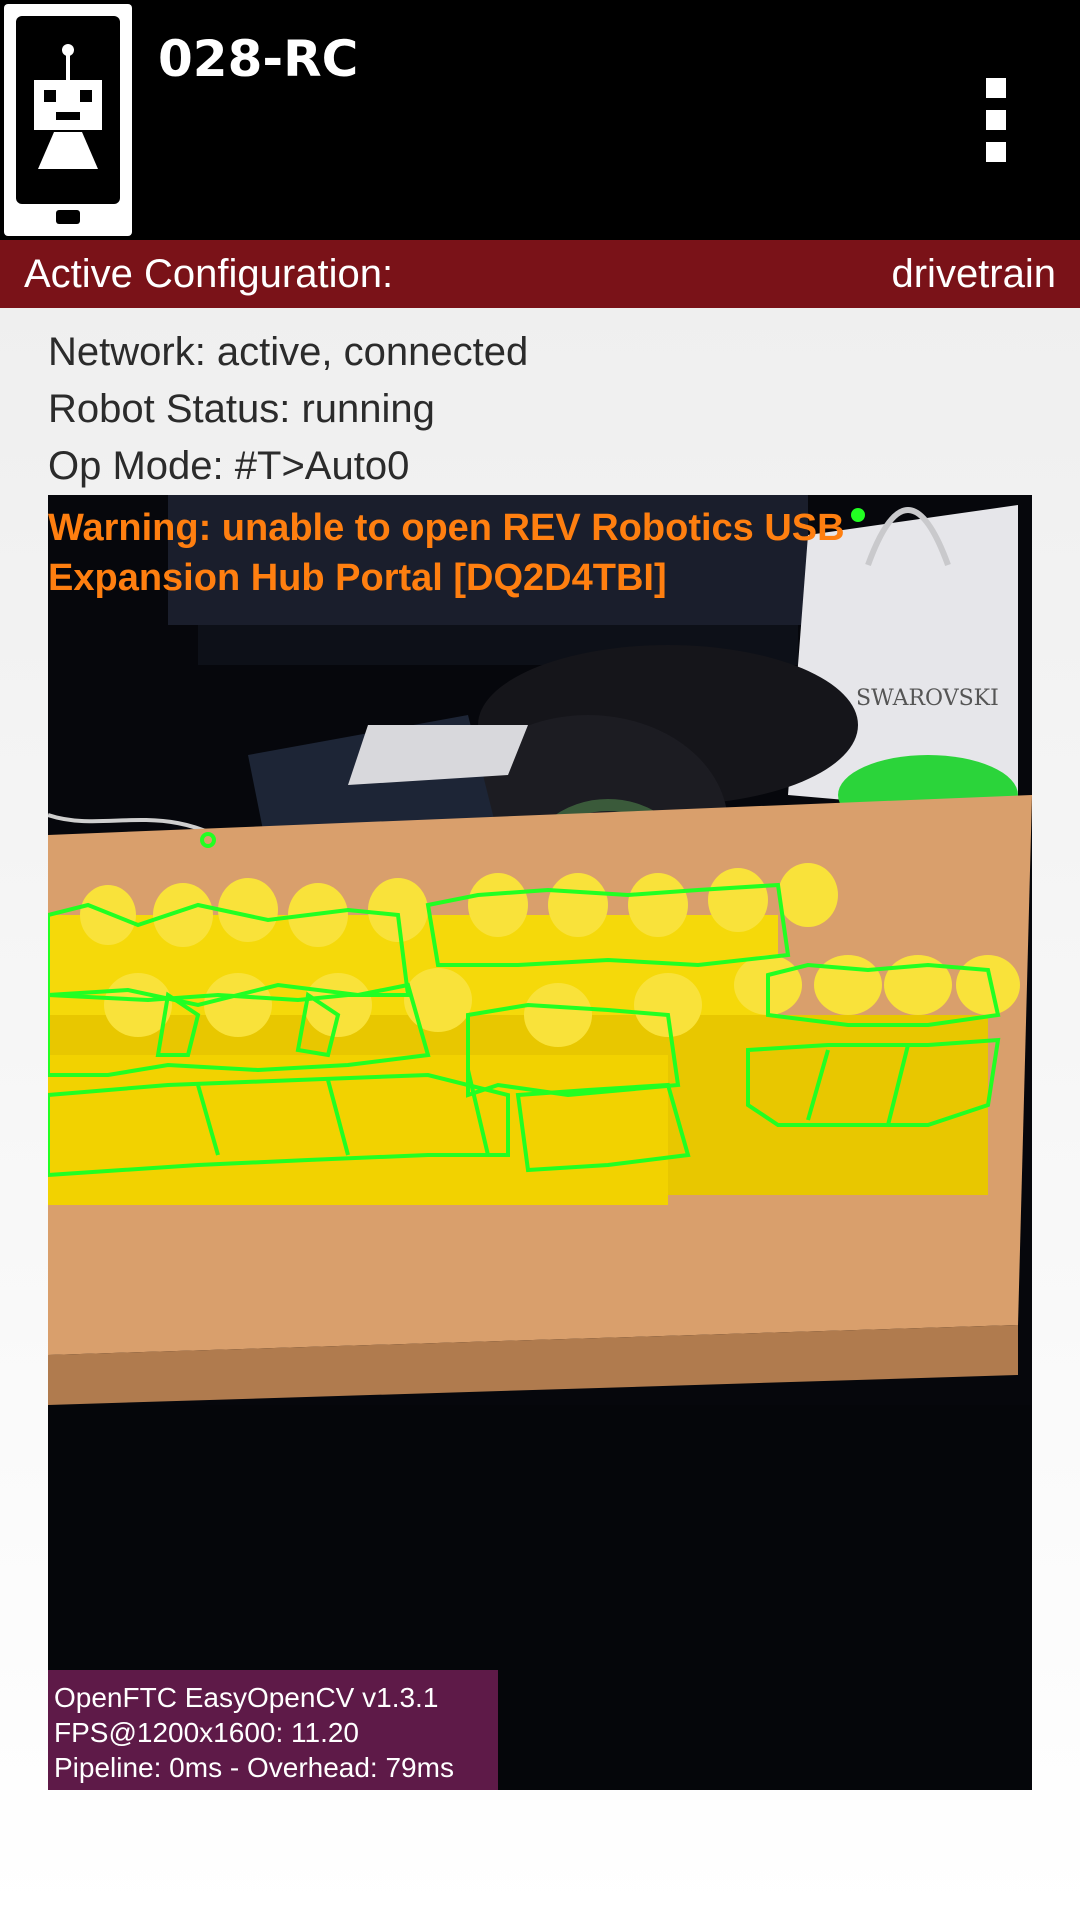  I want to click on active-configuration-bar: Active Configuration: drivetrain, so click(540, 274).